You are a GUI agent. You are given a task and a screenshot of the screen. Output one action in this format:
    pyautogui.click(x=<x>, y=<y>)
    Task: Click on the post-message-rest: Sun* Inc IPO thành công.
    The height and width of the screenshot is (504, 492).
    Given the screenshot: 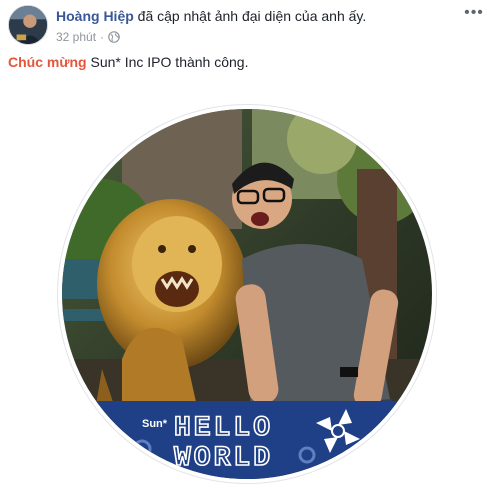 What is the action you would take?
    pyautogui.click(x=167, y=62)
    